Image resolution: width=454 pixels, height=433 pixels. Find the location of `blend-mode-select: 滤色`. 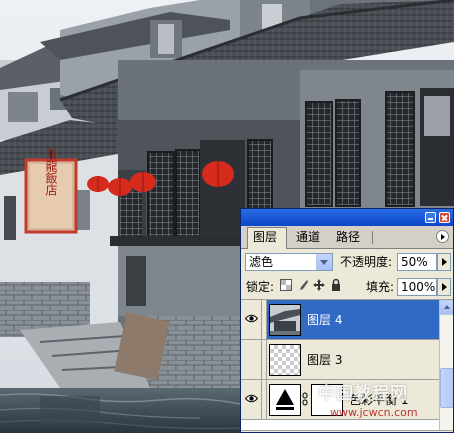

blend-mode-select: 滤色 is located at coordinates (289, 262).